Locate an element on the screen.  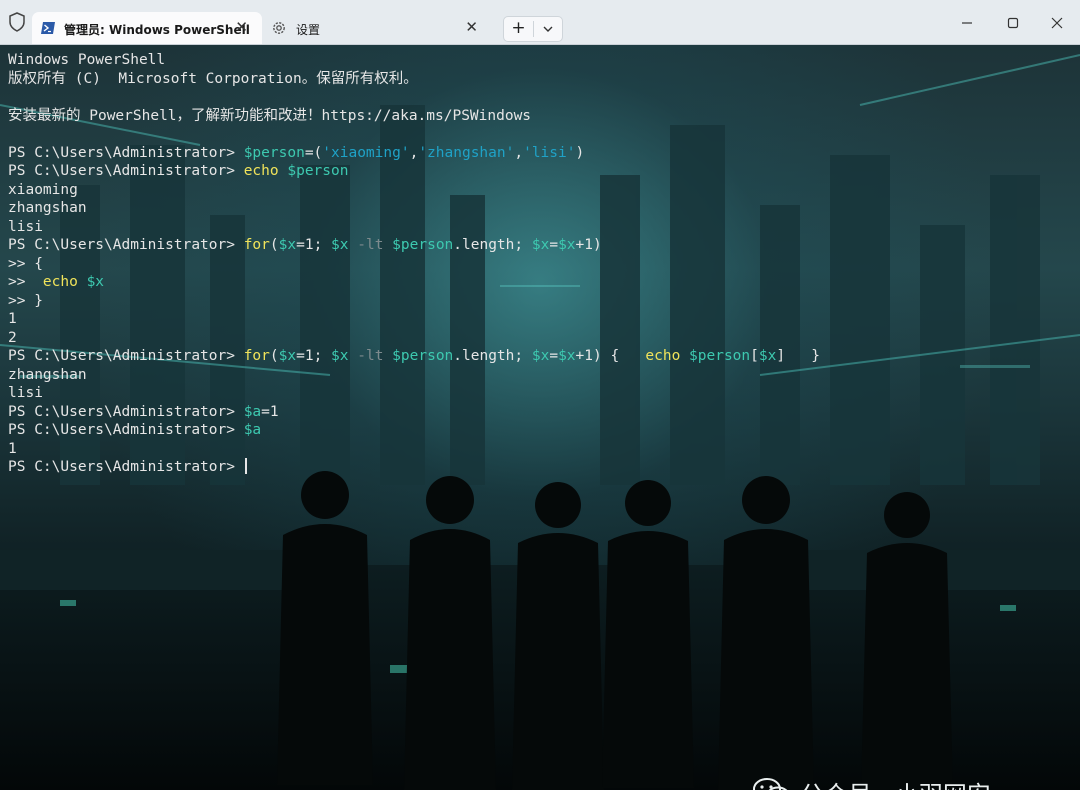
profile-dropdown-button is located at coordinates (548, 29).